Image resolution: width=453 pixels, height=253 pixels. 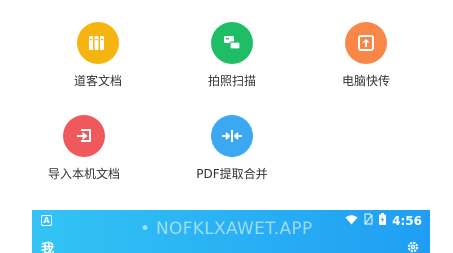 I want to click on tile-pdf-extract-merge: PDF提取合并, so click(x=232, y=155).